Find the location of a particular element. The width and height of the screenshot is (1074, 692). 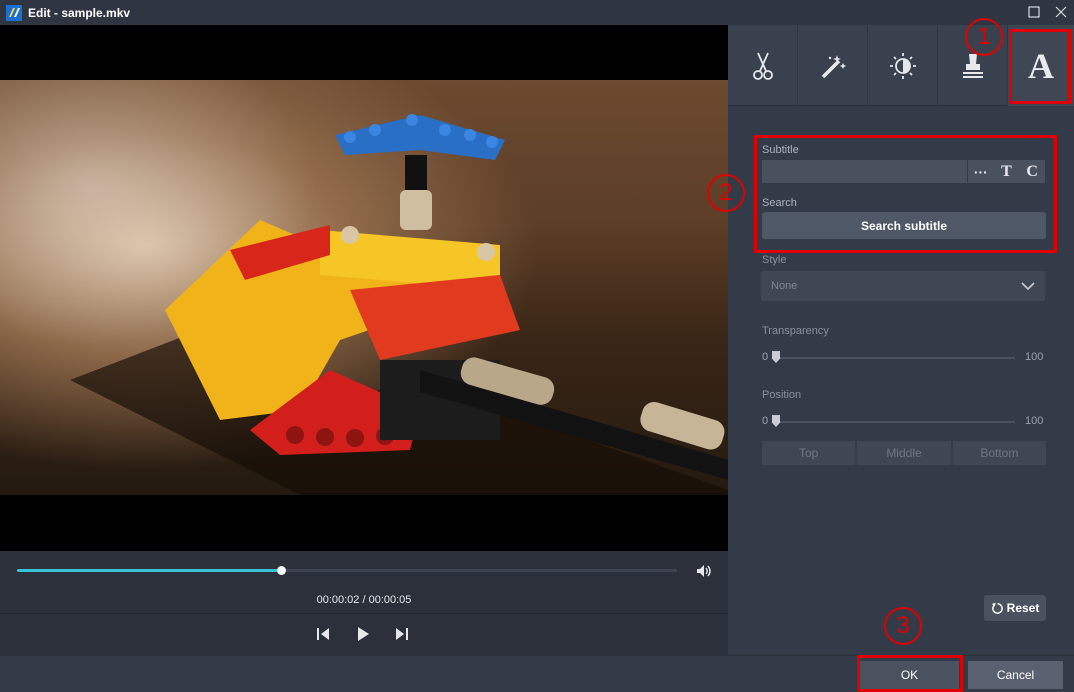

highlight-subtitle-section is located at coordinates (905, 194).